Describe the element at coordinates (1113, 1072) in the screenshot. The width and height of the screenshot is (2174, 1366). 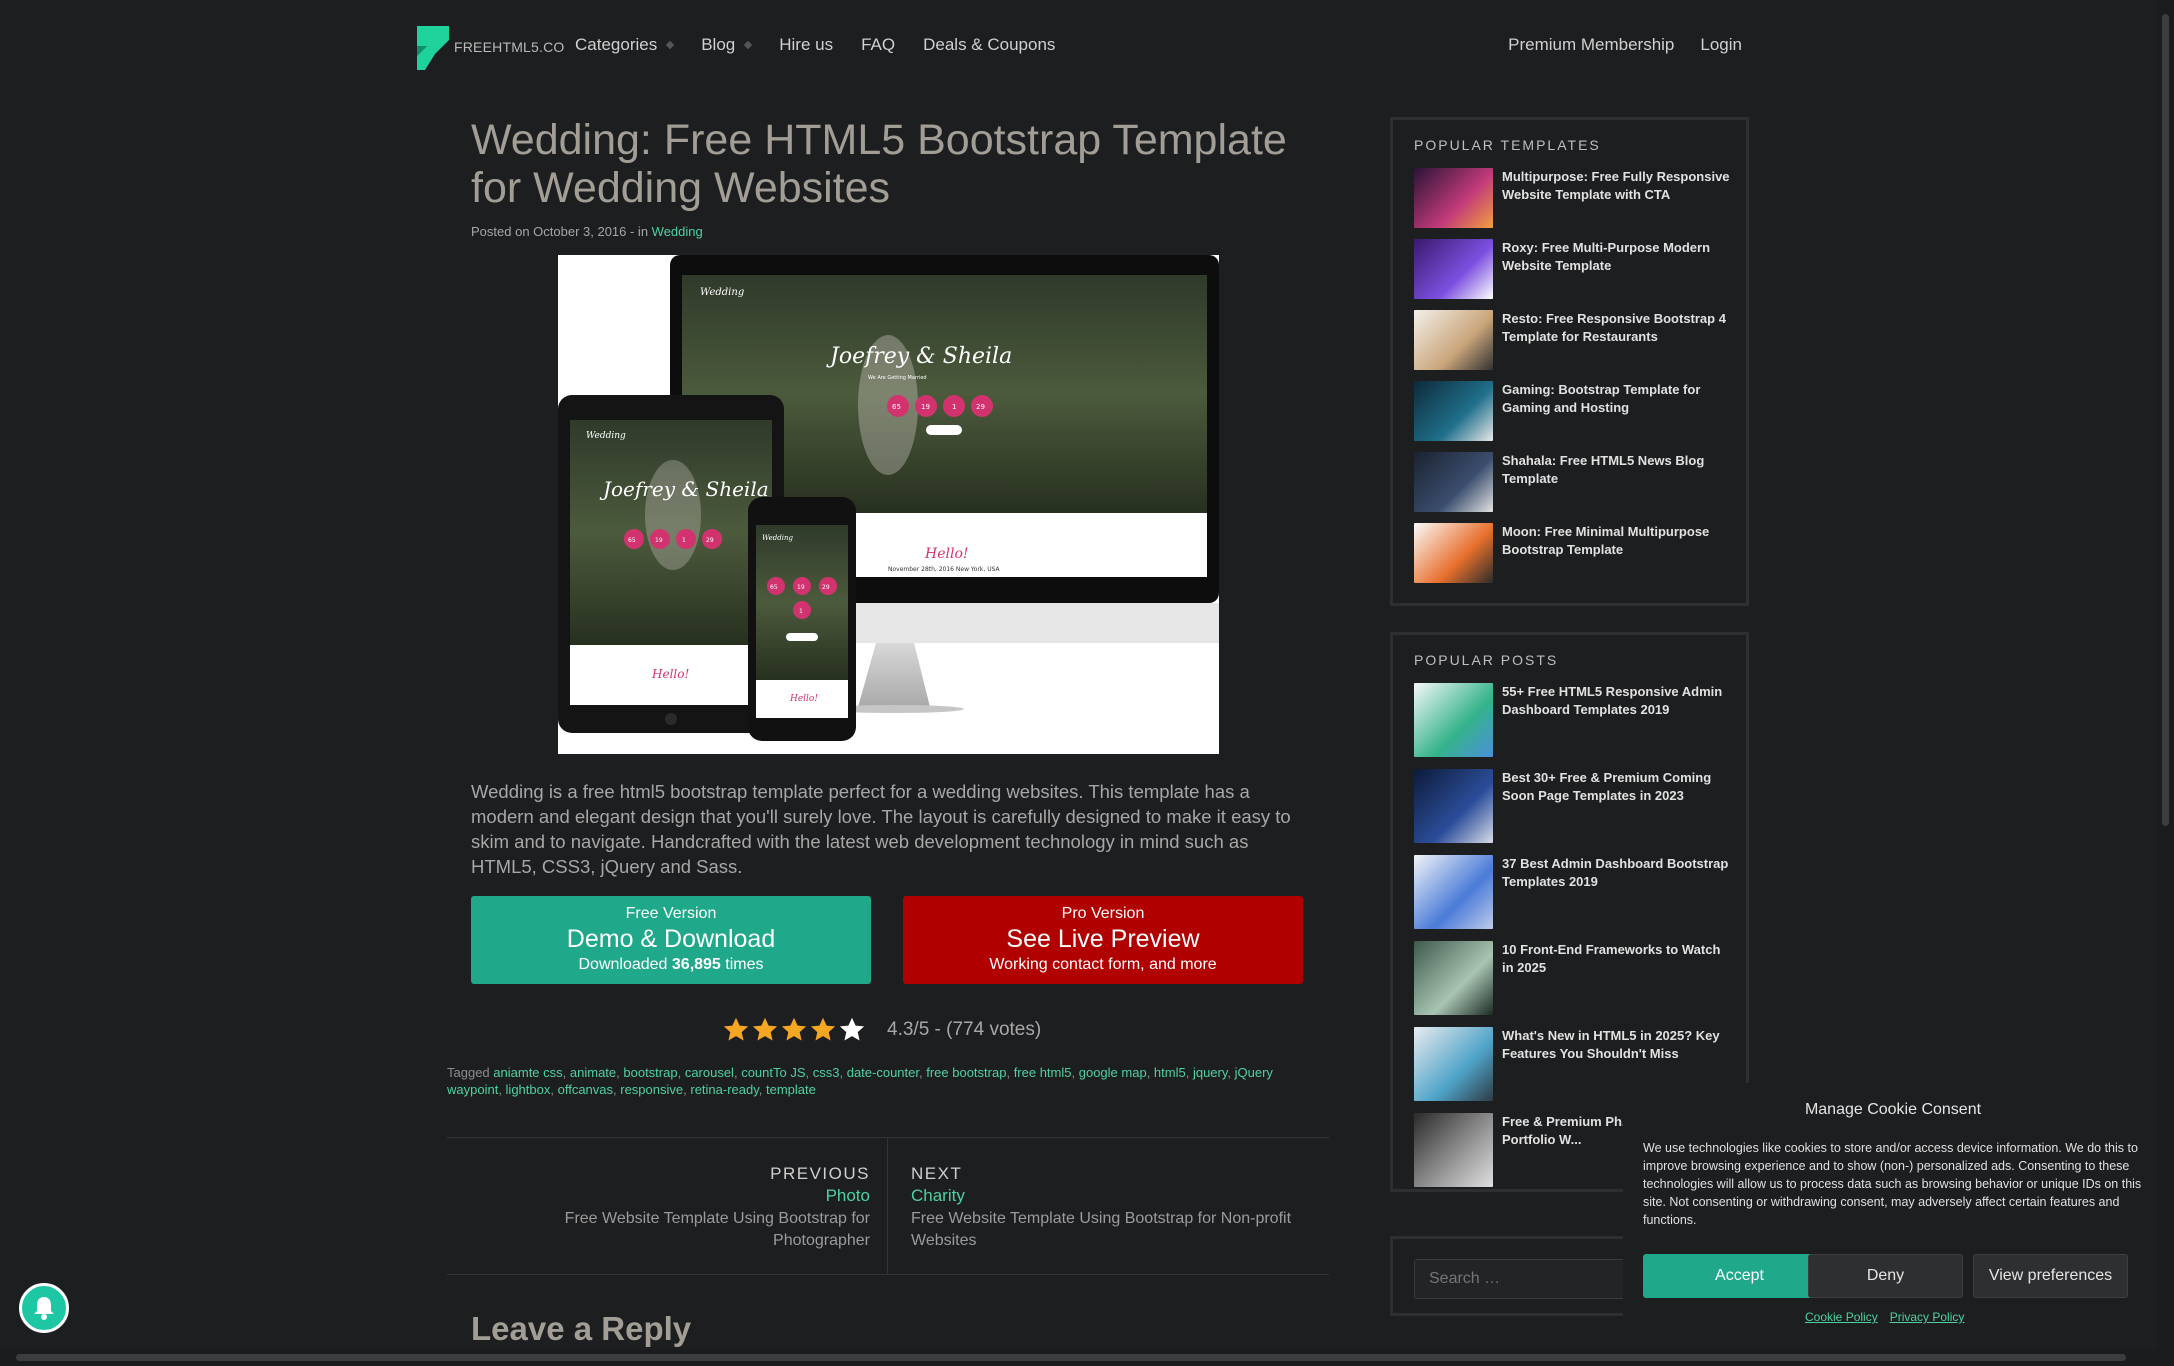
I see `tag-link: google map` at that location.